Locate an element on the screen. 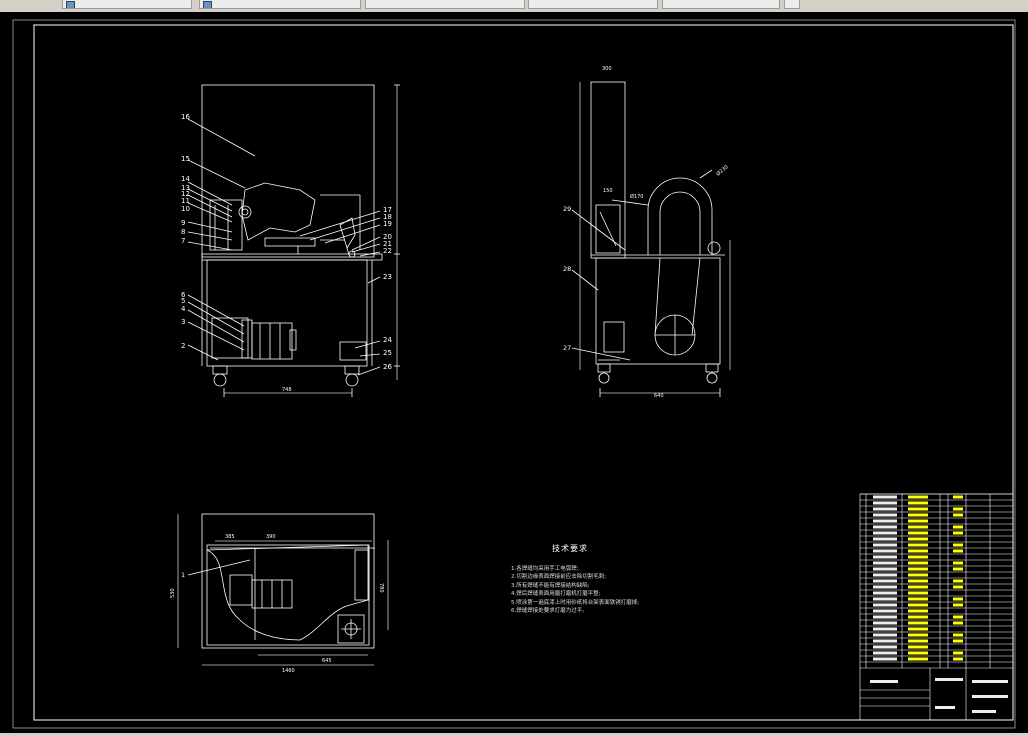 This screenshot has width=1028, height=736. side-dim-640: 640 is located at coordinates (659, 396).